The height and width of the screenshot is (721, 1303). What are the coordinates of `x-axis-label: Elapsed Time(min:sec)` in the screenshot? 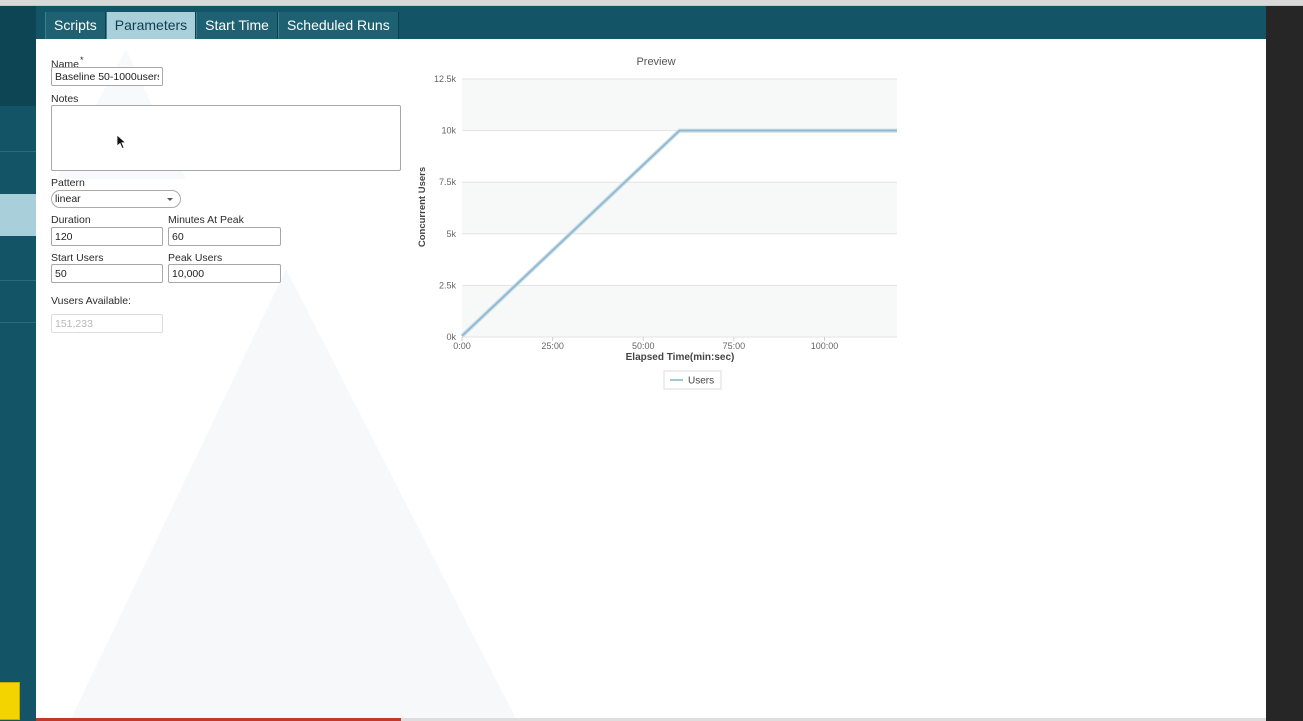 It's located at (680, 357).